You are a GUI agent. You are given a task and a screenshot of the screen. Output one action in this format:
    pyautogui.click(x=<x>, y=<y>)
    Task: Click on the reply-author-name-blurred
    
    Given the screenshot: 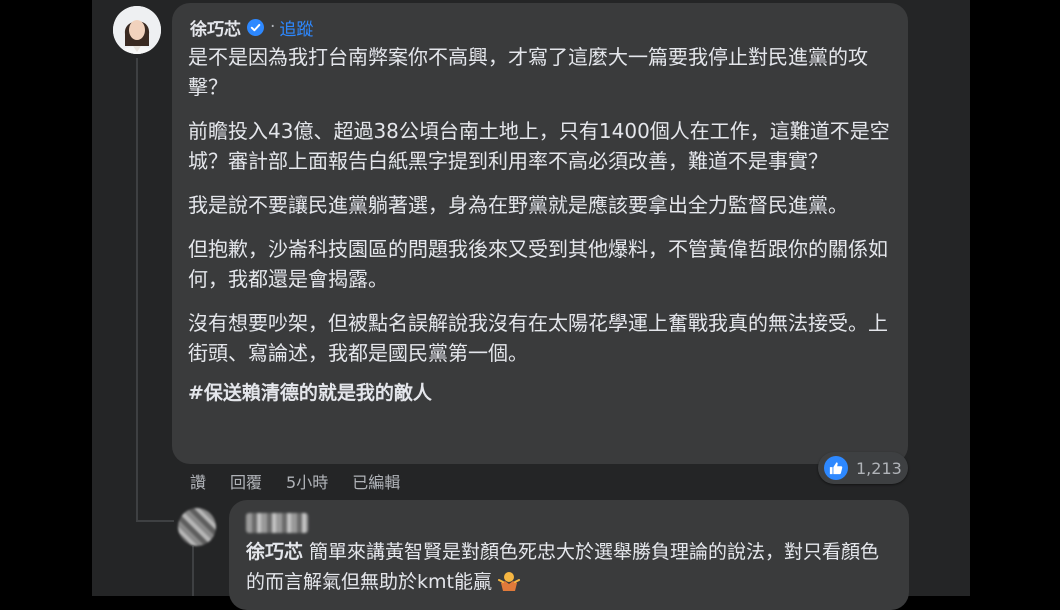 What is the action you would take?
    pyautogui.click(x=277, y=523)
    